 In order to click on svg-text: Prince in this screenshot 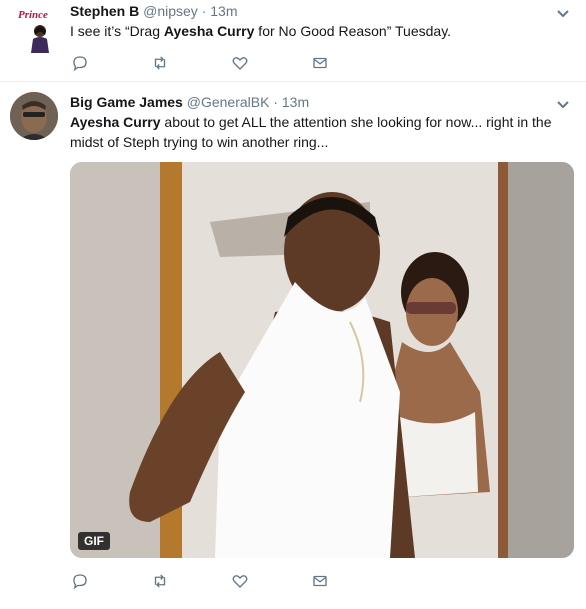, I will do `click(33, 15)`.